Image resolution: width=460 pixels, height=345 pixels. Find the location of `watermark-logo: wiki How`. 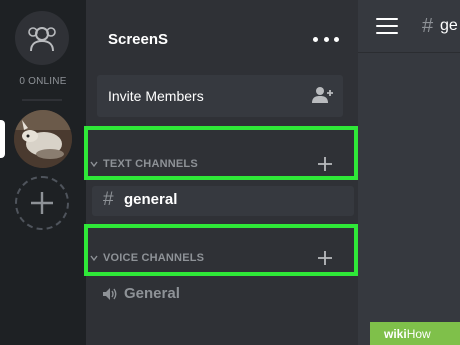

watermark-logo: wiki How is located at coordinates (415, 333).